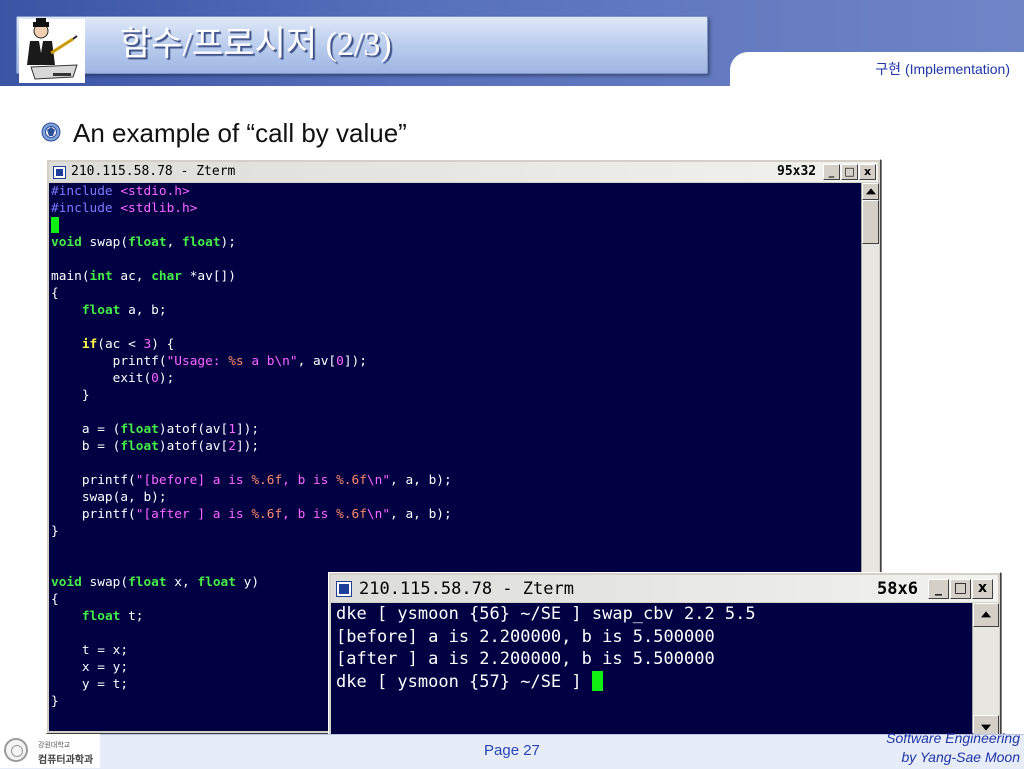 This screenshot has width=1024, height=769. What do you see at coordinates (960, 757) in the screenshot?
I see `footer-author: by Yang-Sae Moon` at bounding box center [960, 757].